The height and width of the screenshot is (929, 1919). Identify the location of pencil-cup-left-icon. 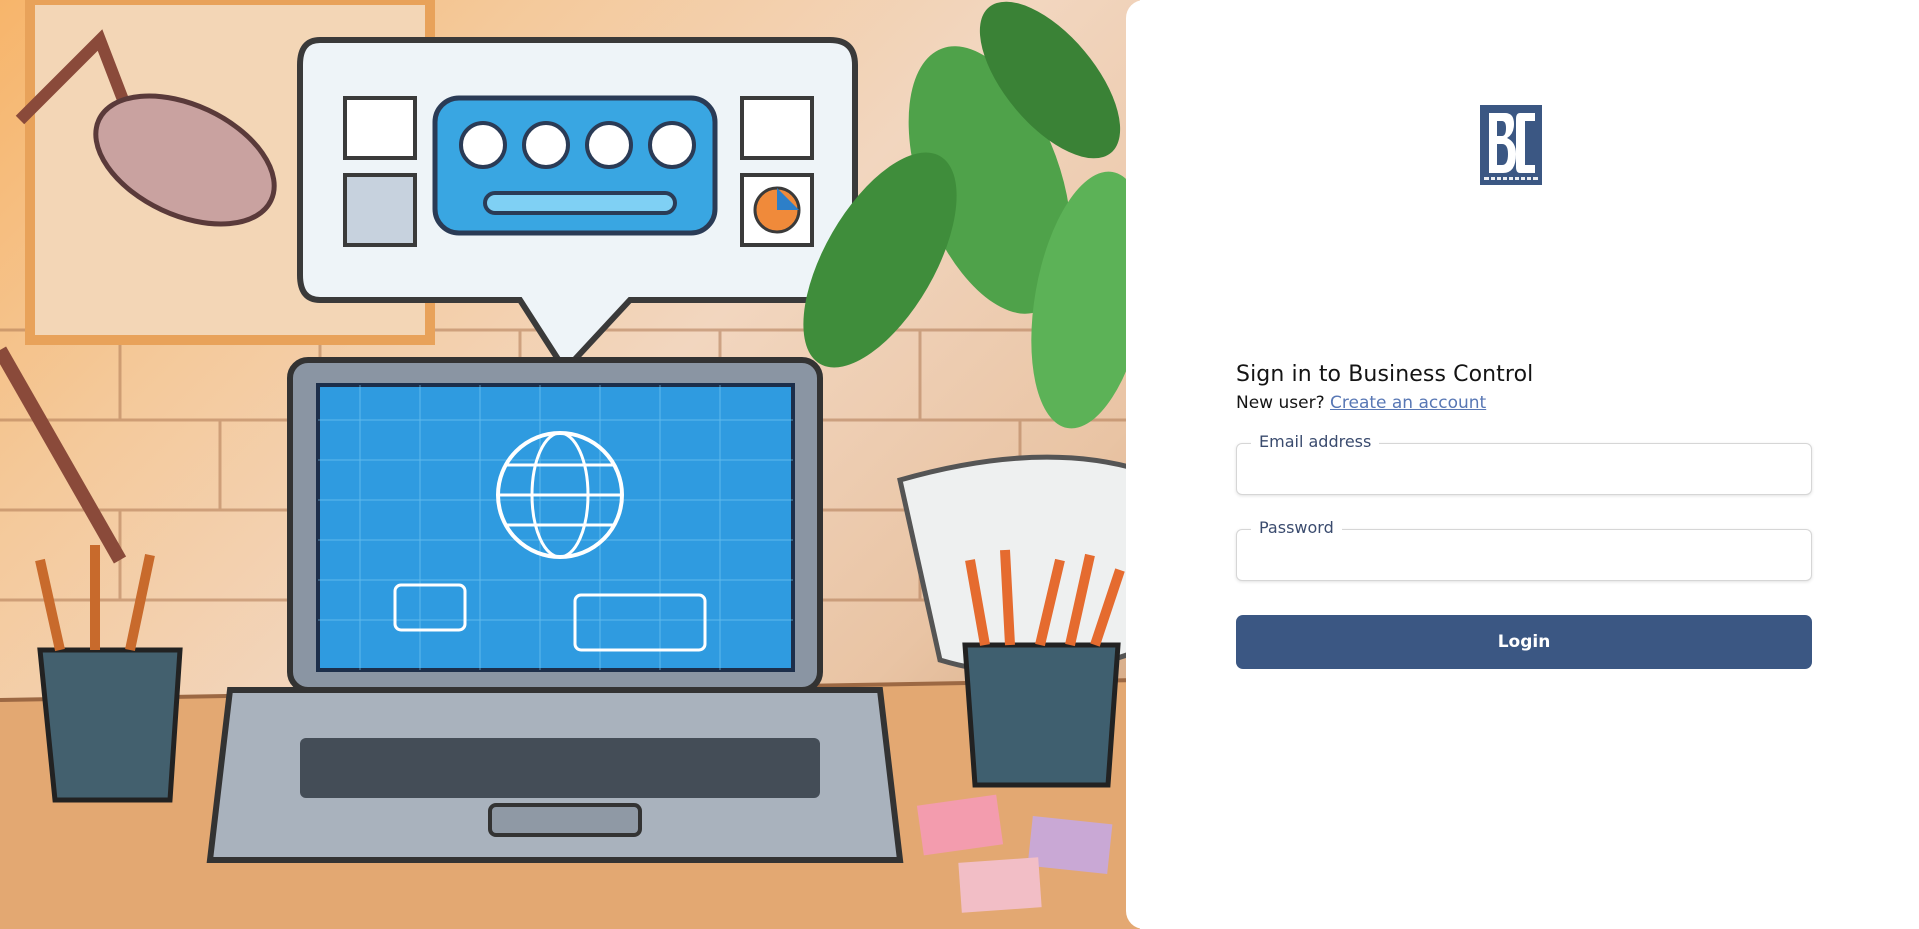
(109, 674).